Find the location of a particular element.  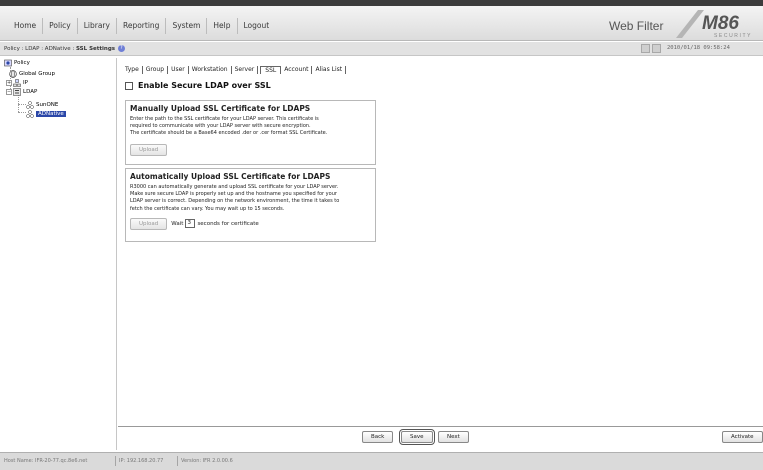

m86-logo: M86 SECURITY is located at coordinates (714, 24).